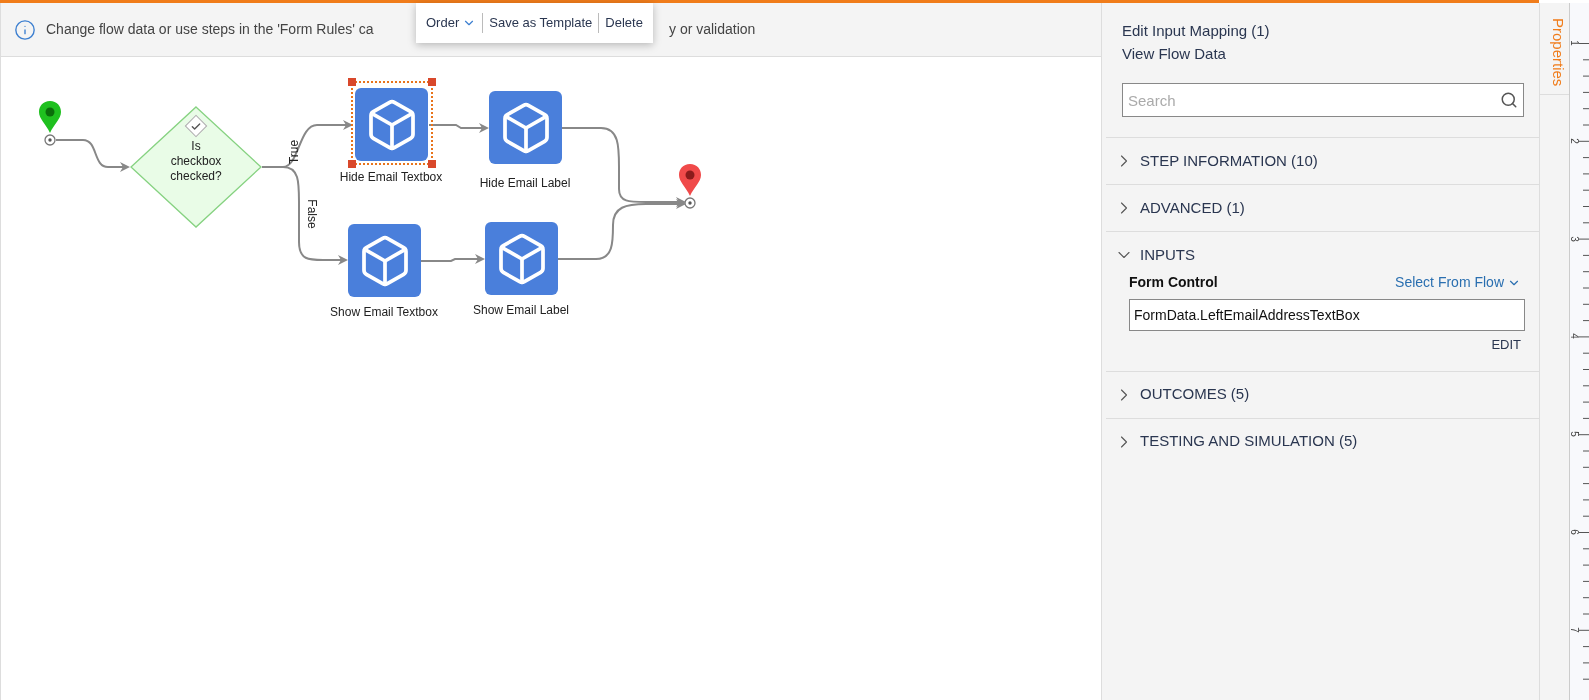 The image size is (1589, 700). I want to click on ruler-label: 2, so click(1573, 141).